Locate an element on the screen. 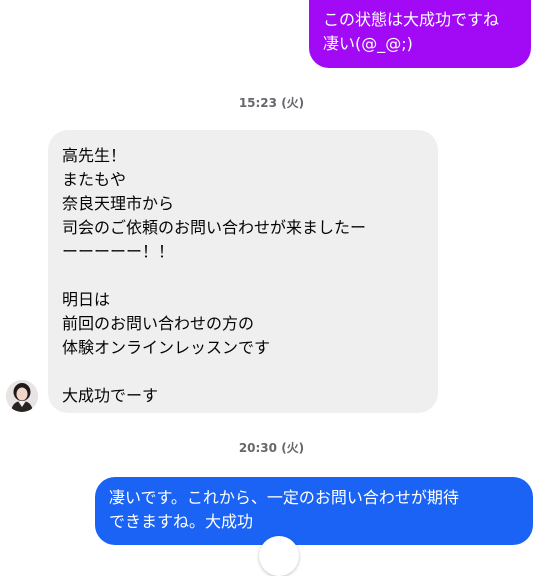 This screenshot has height=576, width=543. message-line: 凄いです。これから、一定のお問い合わせが期待 is located at coordinates (284, 497).